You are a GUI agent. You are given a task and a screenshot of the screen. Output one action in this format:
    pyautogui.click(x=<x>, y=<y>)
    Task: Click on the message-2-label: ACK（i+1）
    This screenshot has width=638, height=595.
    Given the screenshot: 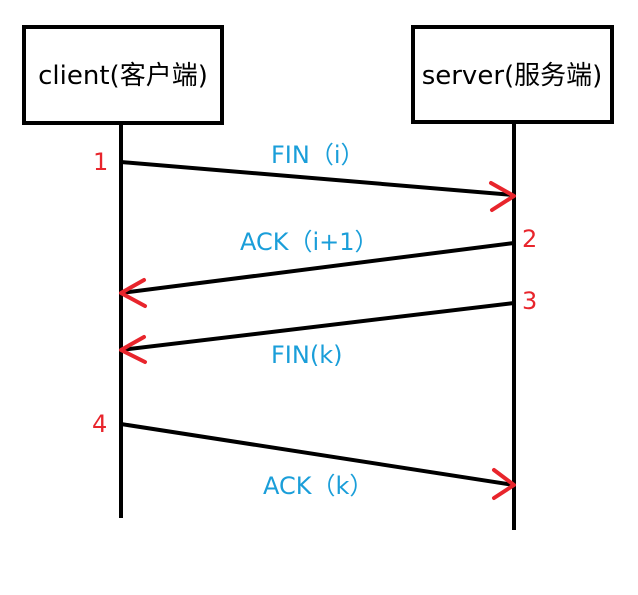 What is the action you would take?
    pyautogui.click(x=309, y=242)
    